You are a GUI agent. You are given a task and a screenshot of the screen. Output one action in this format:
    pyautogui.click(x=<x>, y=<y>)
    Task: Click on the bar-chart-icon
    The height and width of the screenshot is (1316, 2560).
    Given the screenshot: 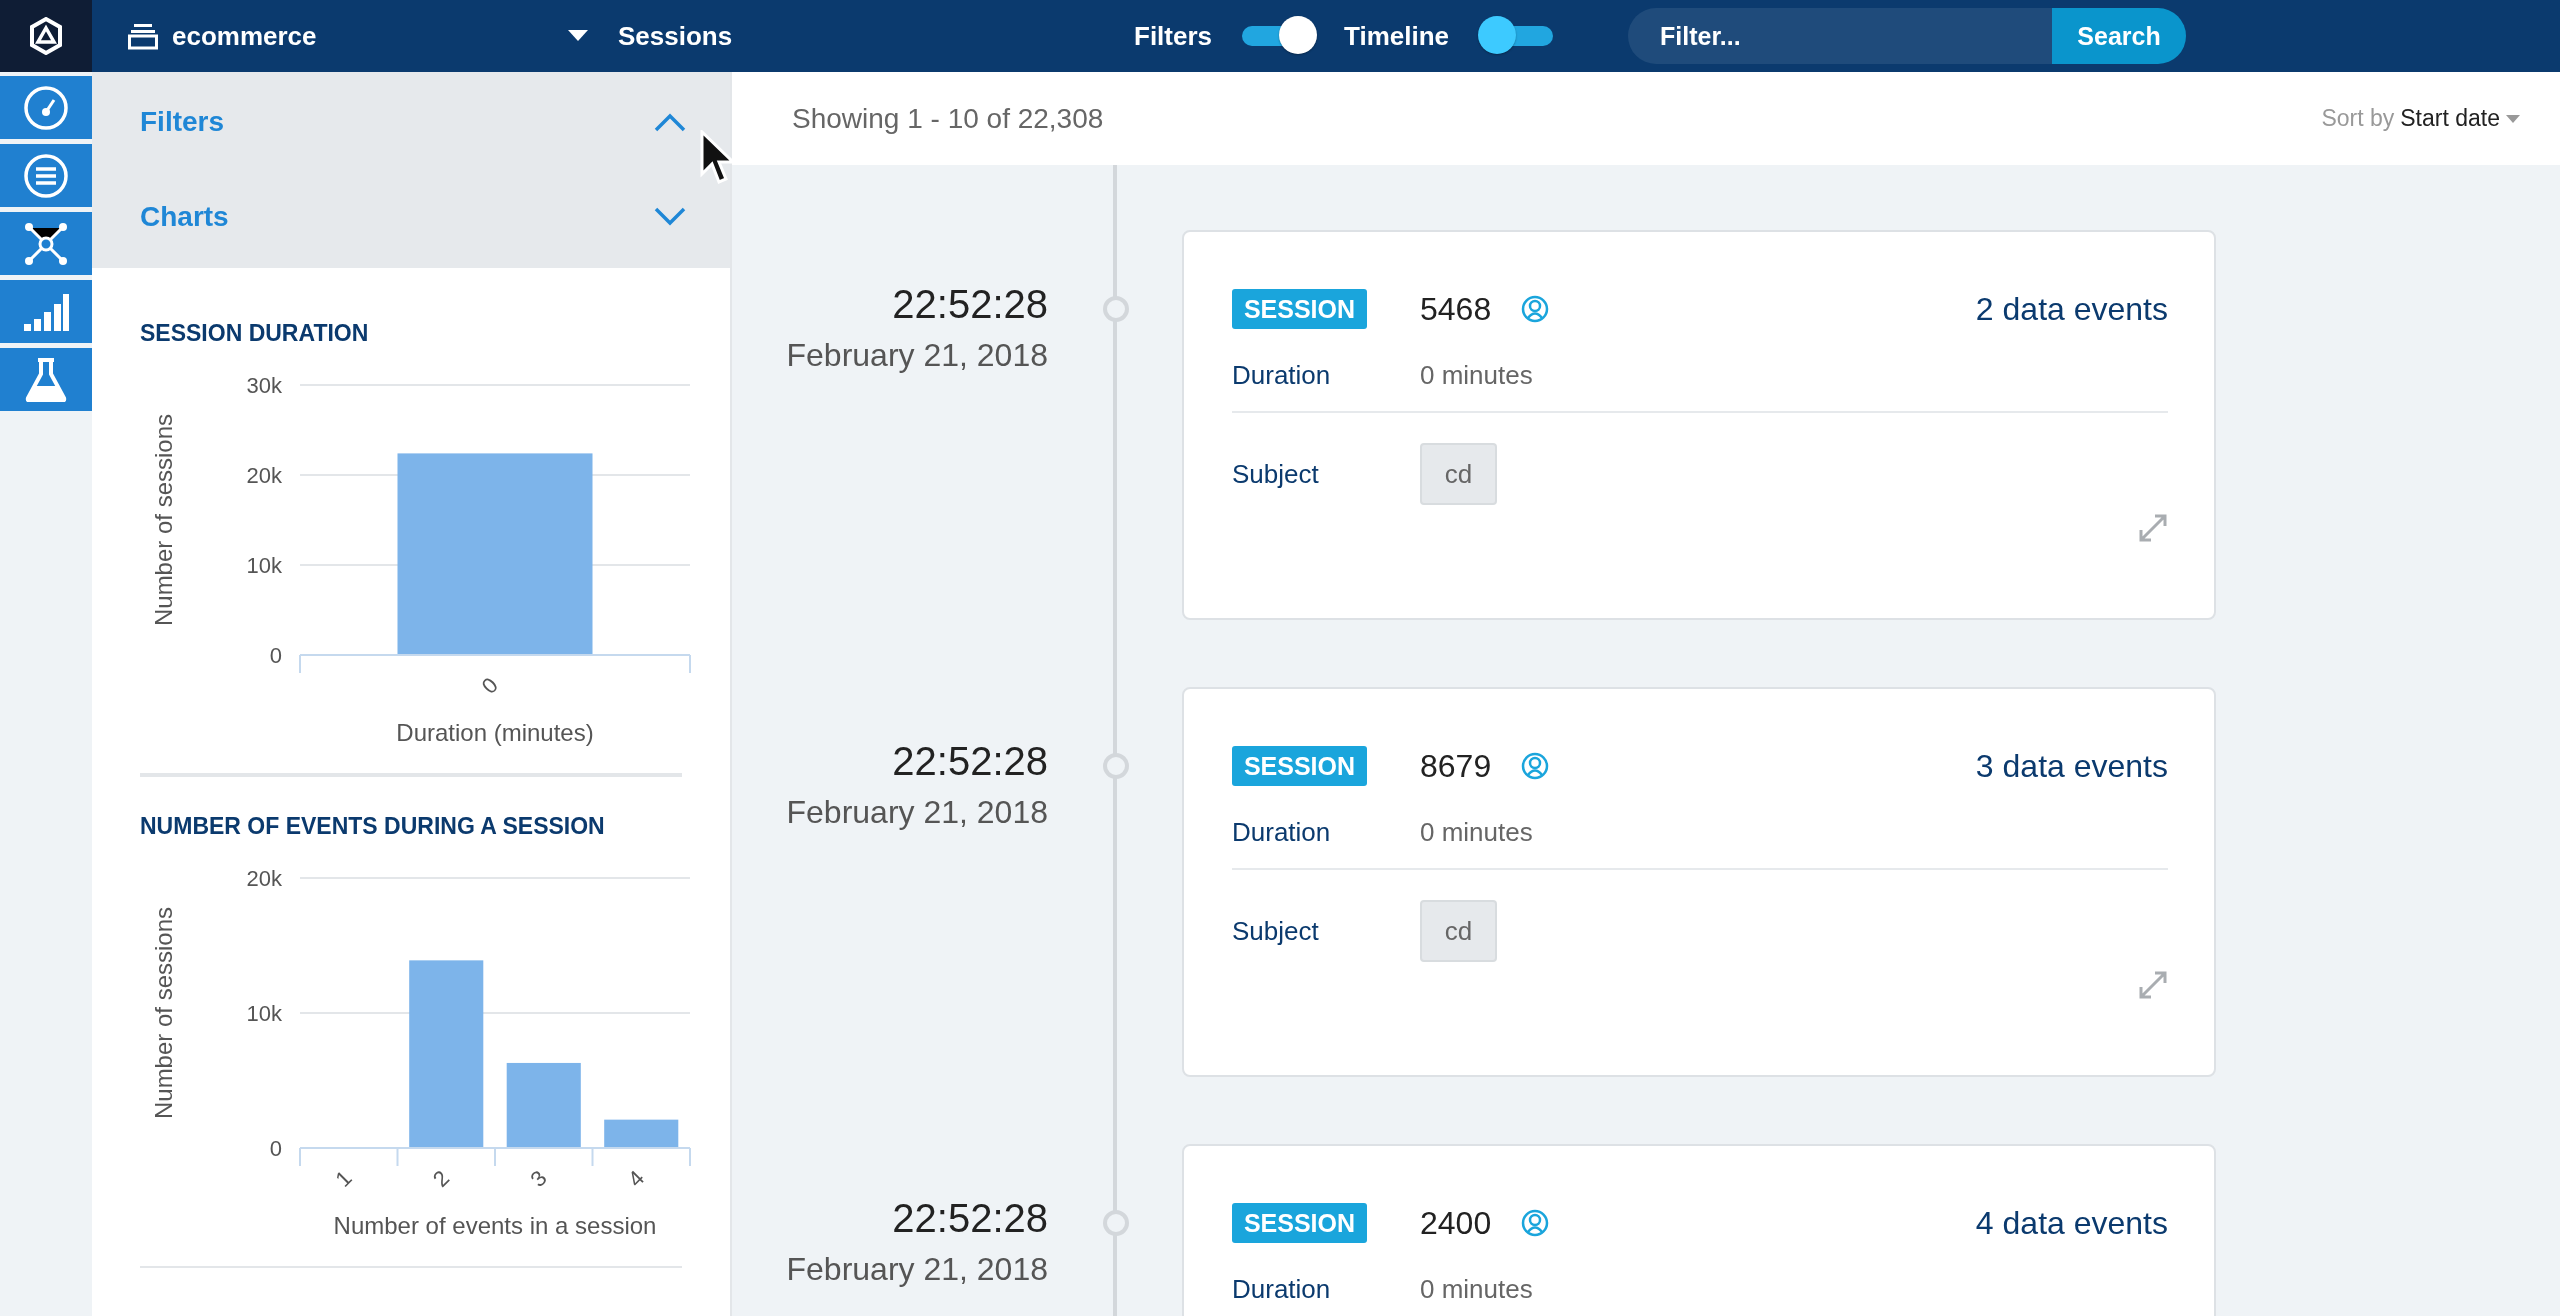 What is the action you would take?
    pyautogui.click(x=46, y=311)
    